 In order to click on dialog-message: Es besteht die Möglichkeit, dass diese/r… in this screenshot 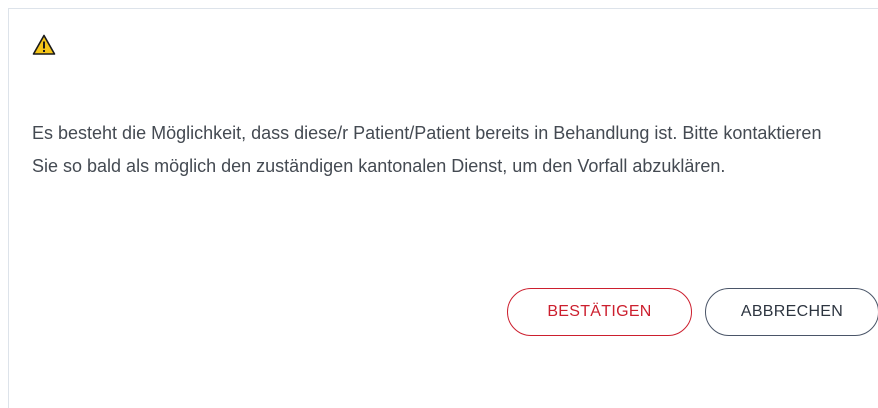, I will do `click(427, 149)`.